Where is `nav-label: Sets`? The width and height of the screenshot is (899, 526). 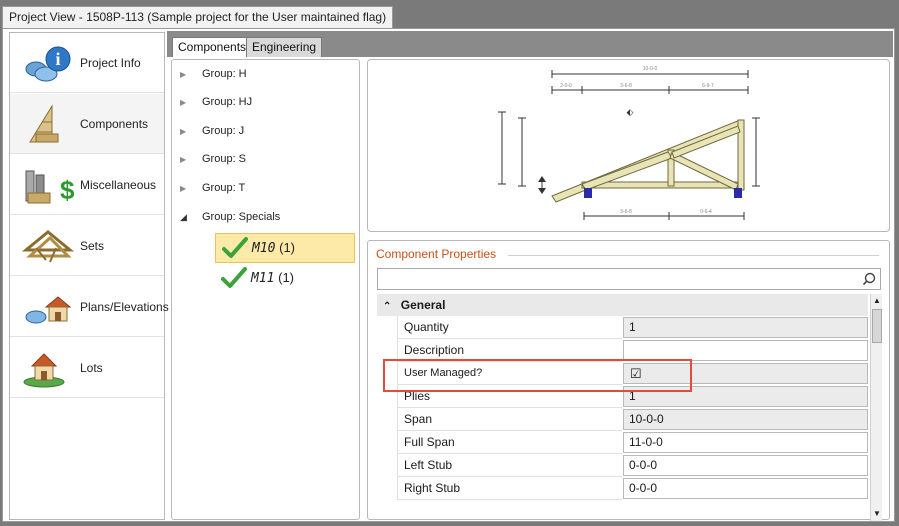
nav-label: Sets is located at coordinates (92, 245).